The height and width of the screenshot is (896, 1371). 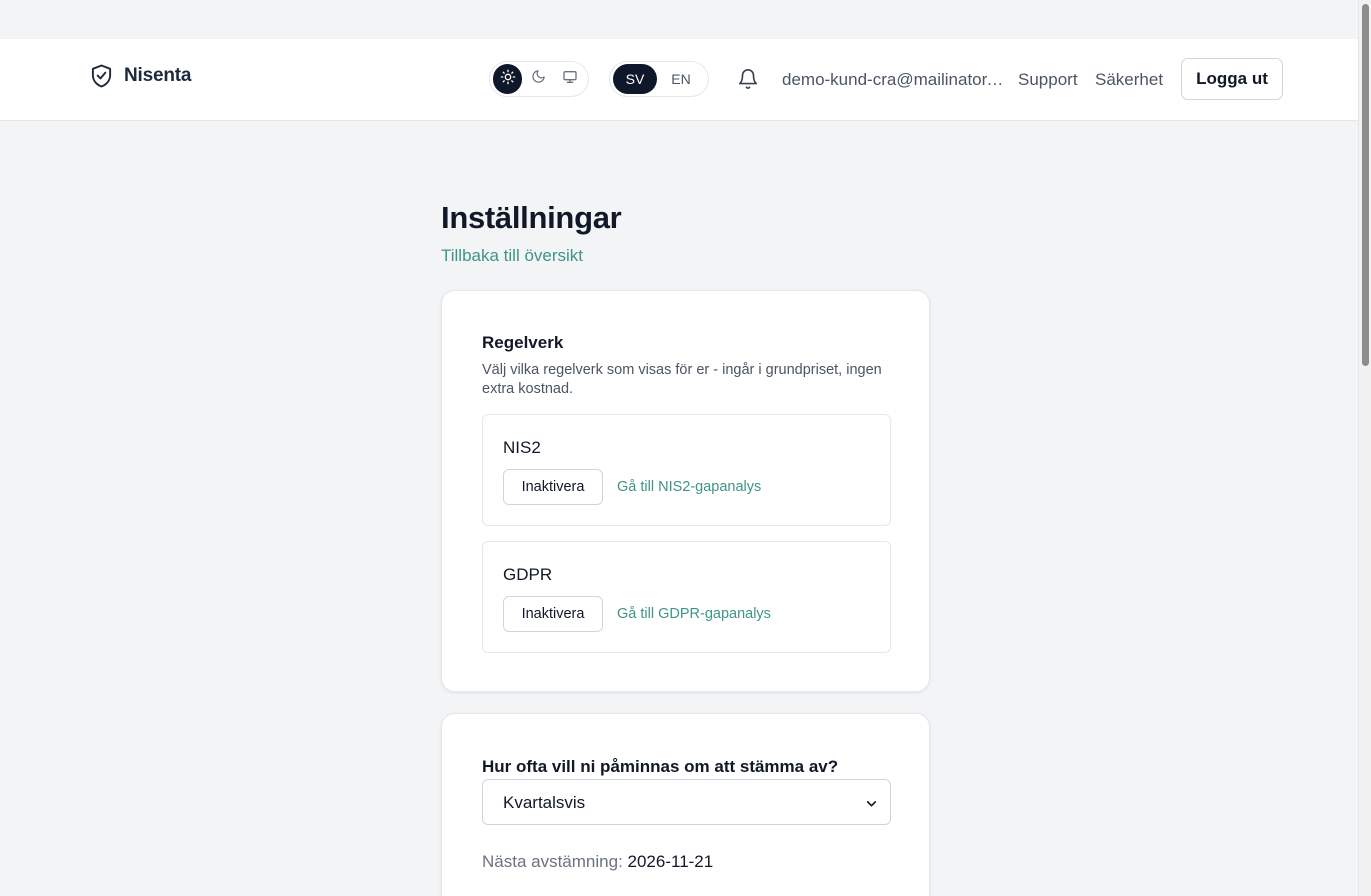 What do you see at coordinates (686, 597) in the screenshot?
I see `framework-item-gdpr: GDPR Inaktivera Gå till GDPR-gapanalys` at bounding box center [686, 597].